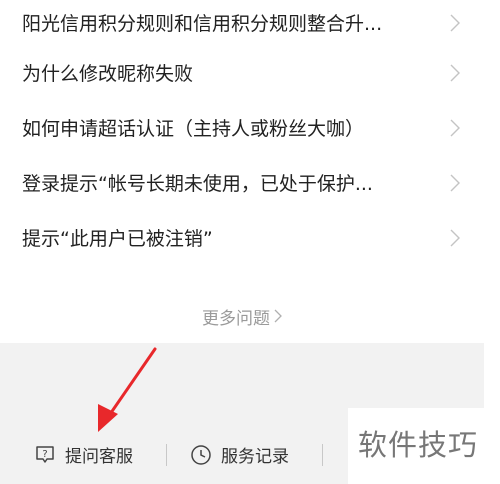 This screenshot has height=484, width=500. What do you see at coordinates (99, 457) in the screenshot?
I see `ask-service-label: 提问客服` at bounding box center [99, 457].